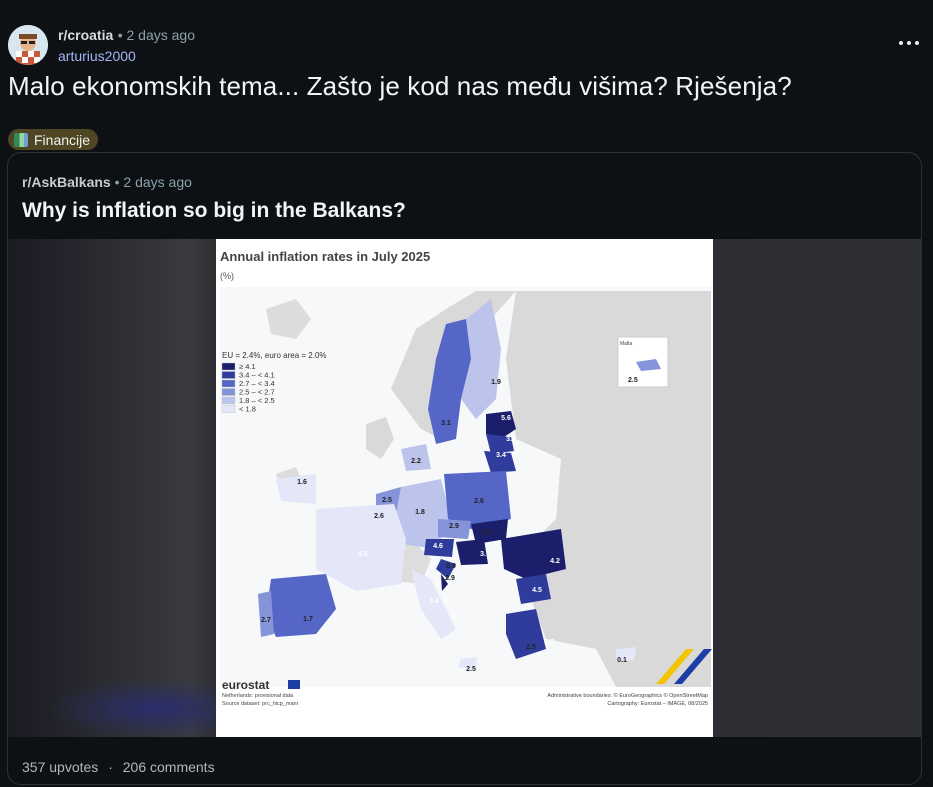  Describe the element at coordinates (555, 561) in the screenshot. I see `map-value-label: 4.2` at that location.